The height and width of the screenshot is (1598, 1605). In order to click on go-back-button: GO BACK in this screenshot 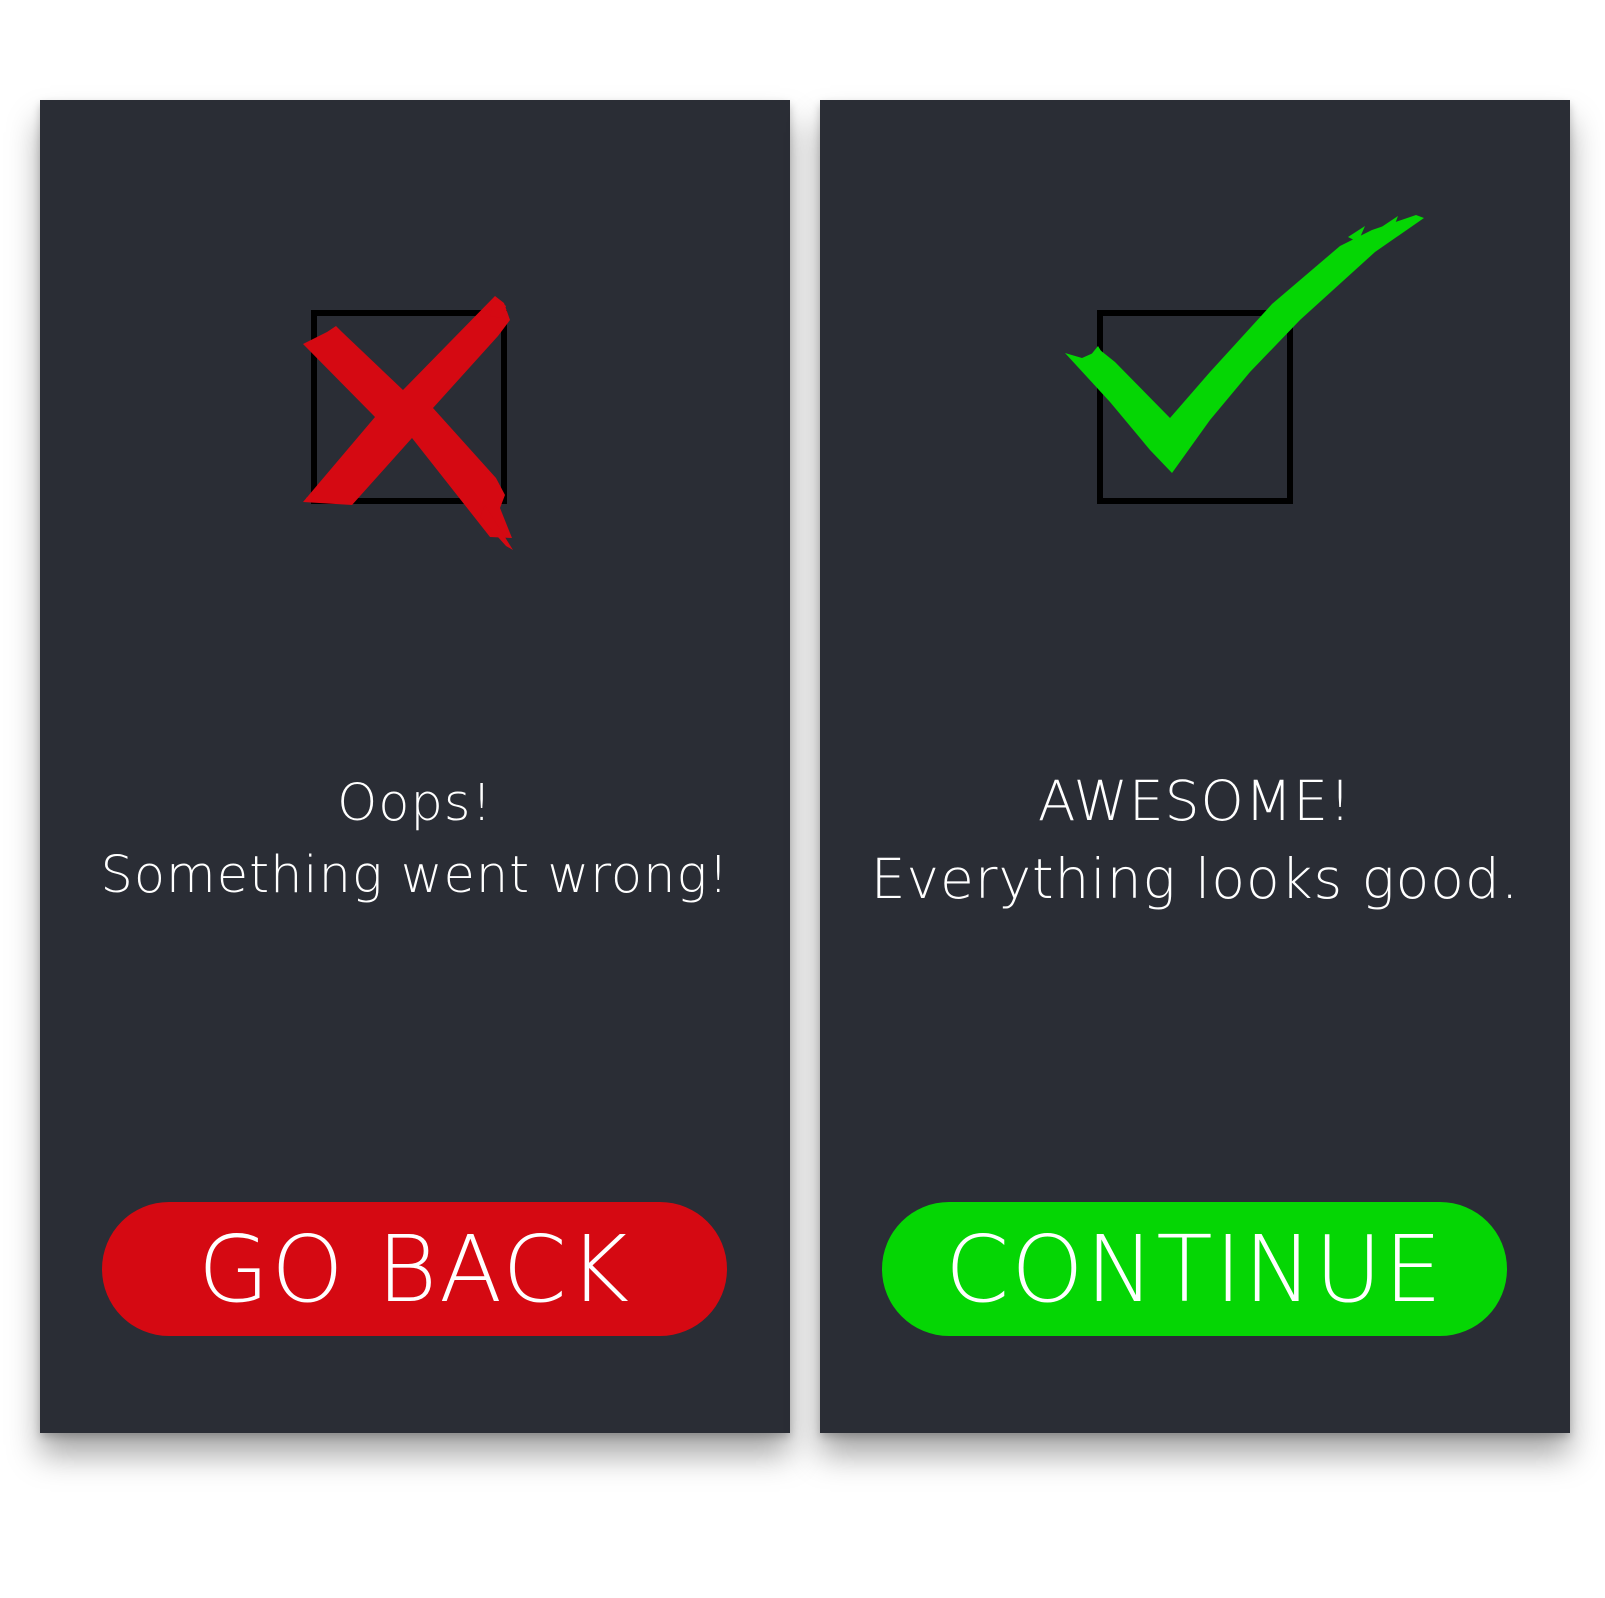, I will do `click(414, 1269)`.